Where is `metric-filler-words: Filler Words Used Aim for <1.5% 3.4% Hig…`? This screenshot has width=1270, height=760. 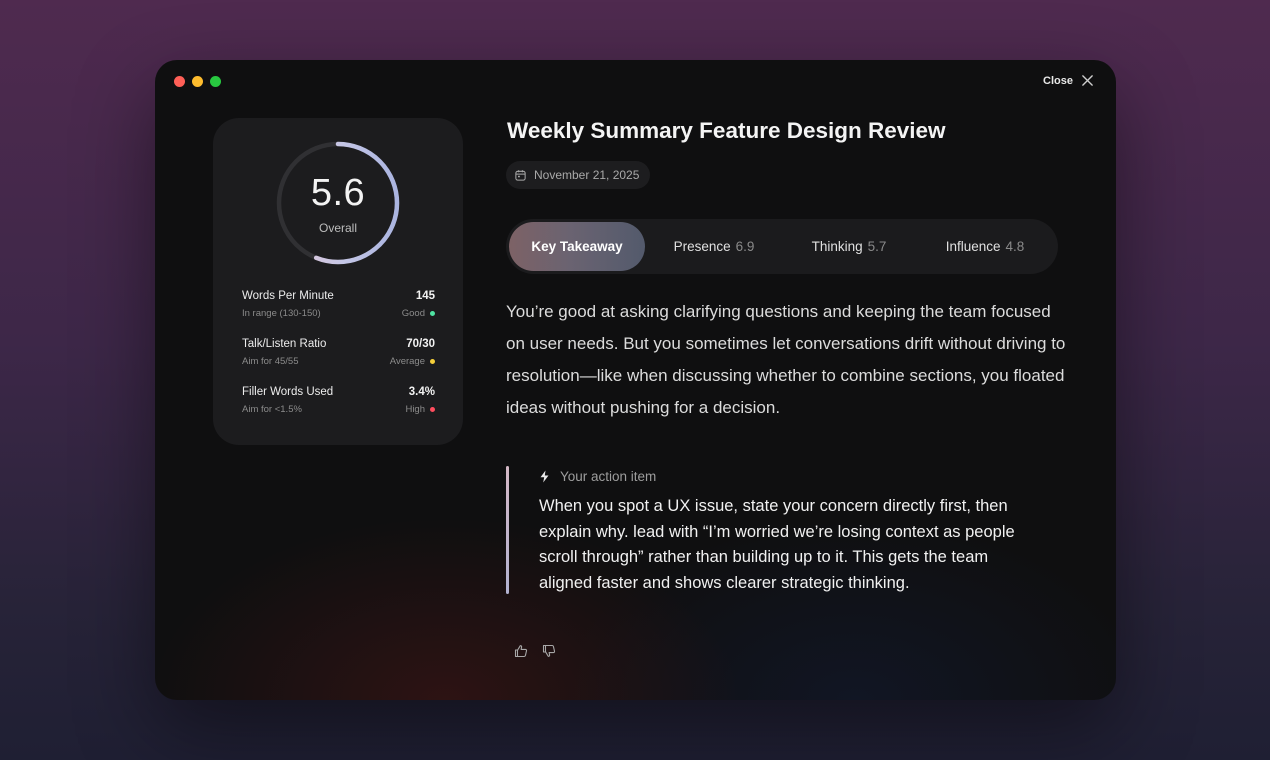 metric-filler-words: Filler Words Used Aim for <1.5% 3.4% Hig… is located at coordinates (338, 410).